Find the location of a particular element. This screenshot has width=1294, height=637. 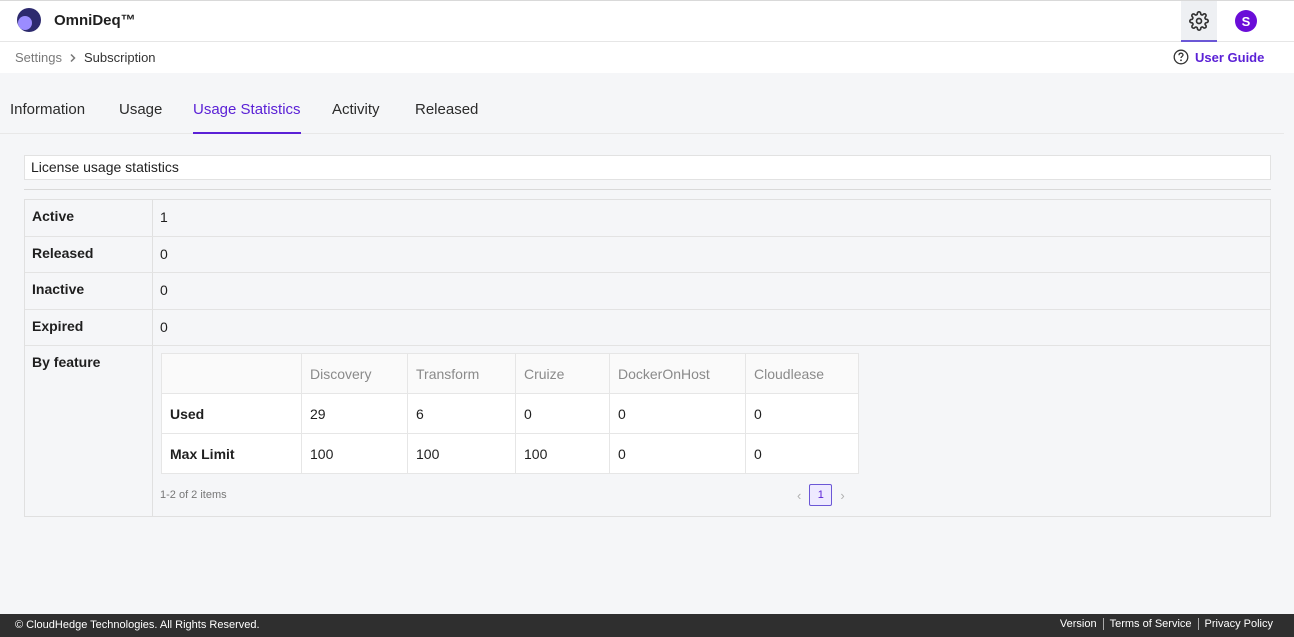

column-header: Transform is located at coordinates (461, 373).